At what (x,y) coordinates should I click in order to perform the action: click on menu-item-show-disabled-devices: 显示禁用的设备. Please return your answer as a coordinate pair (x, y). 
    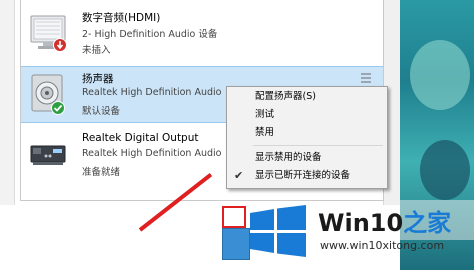
    Looking at the image, I should click on (307, 158).